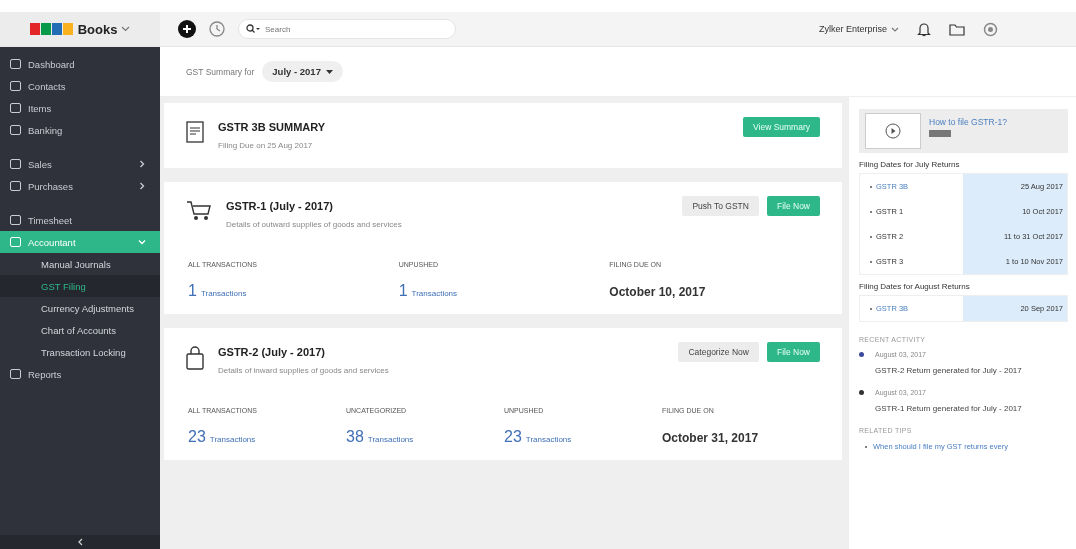  Describe the element at coordinates (852, 29) in the screenshot. I see `organization-name: Zylker Enterprise` at that location.